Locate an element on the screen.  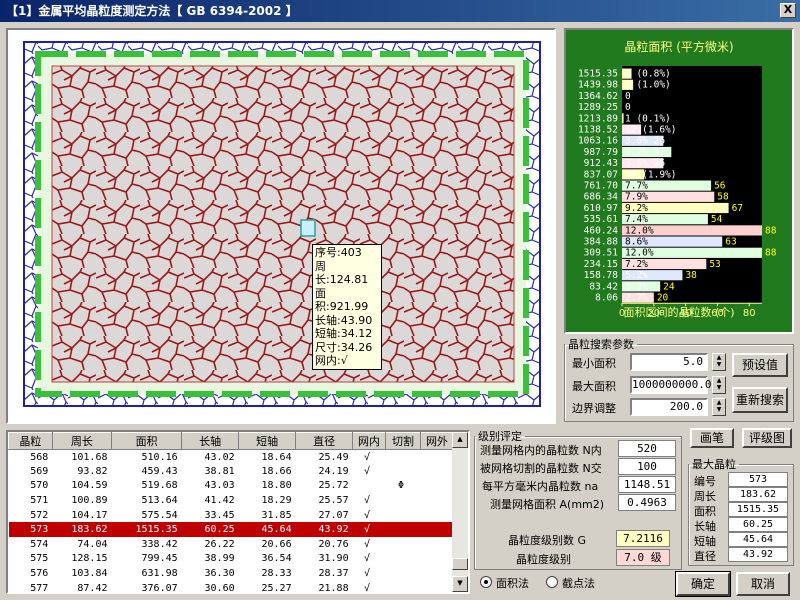
chart-value-label: 58 is located at coordinates (723, 197).